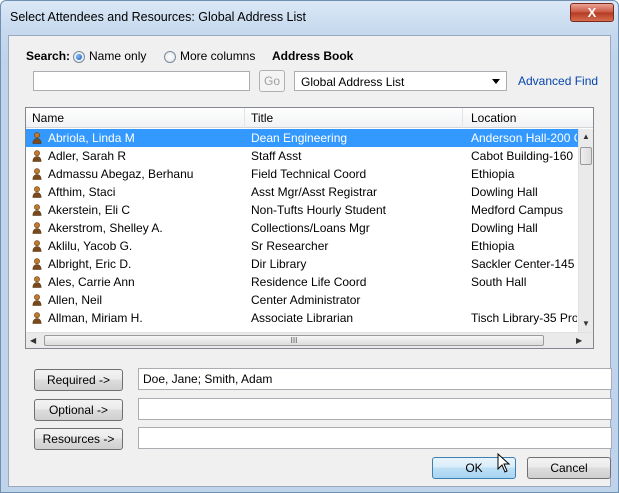  I want to click on vertical-scroll-thumb, so click(586, 156).